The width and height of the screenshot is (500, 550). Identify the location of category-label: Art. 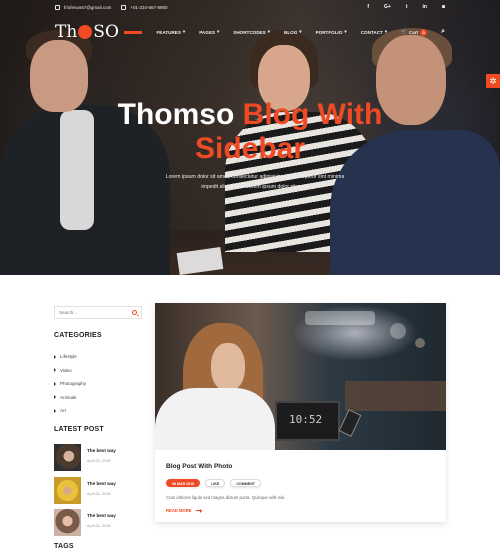
(63, 411).